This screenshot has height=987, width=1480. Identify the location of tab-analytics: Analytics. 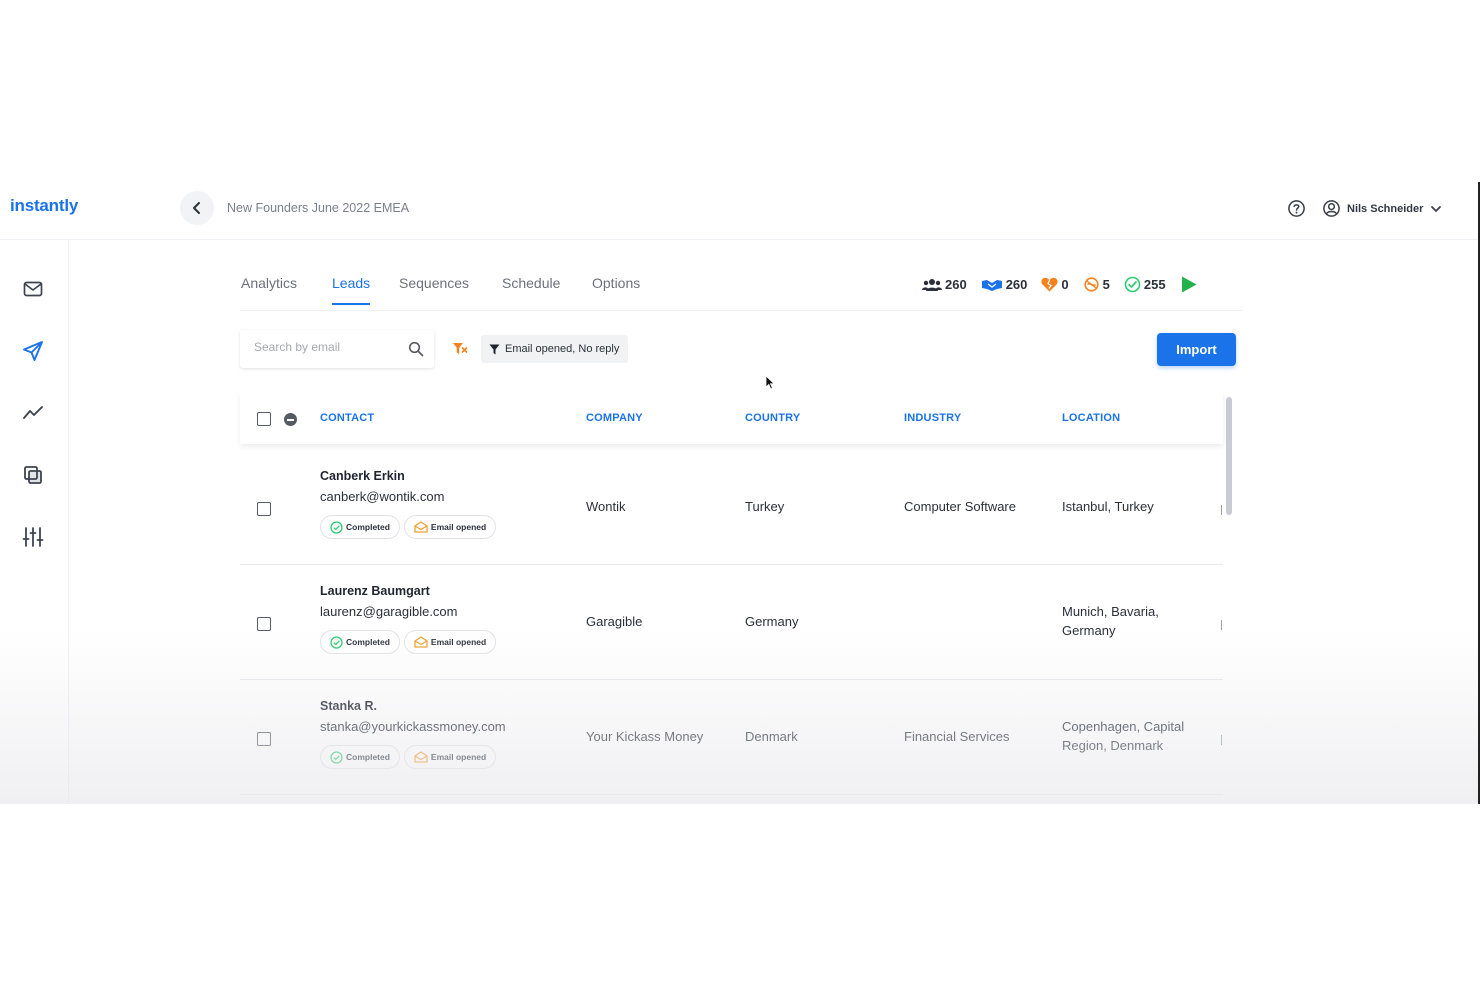
(269, 289).